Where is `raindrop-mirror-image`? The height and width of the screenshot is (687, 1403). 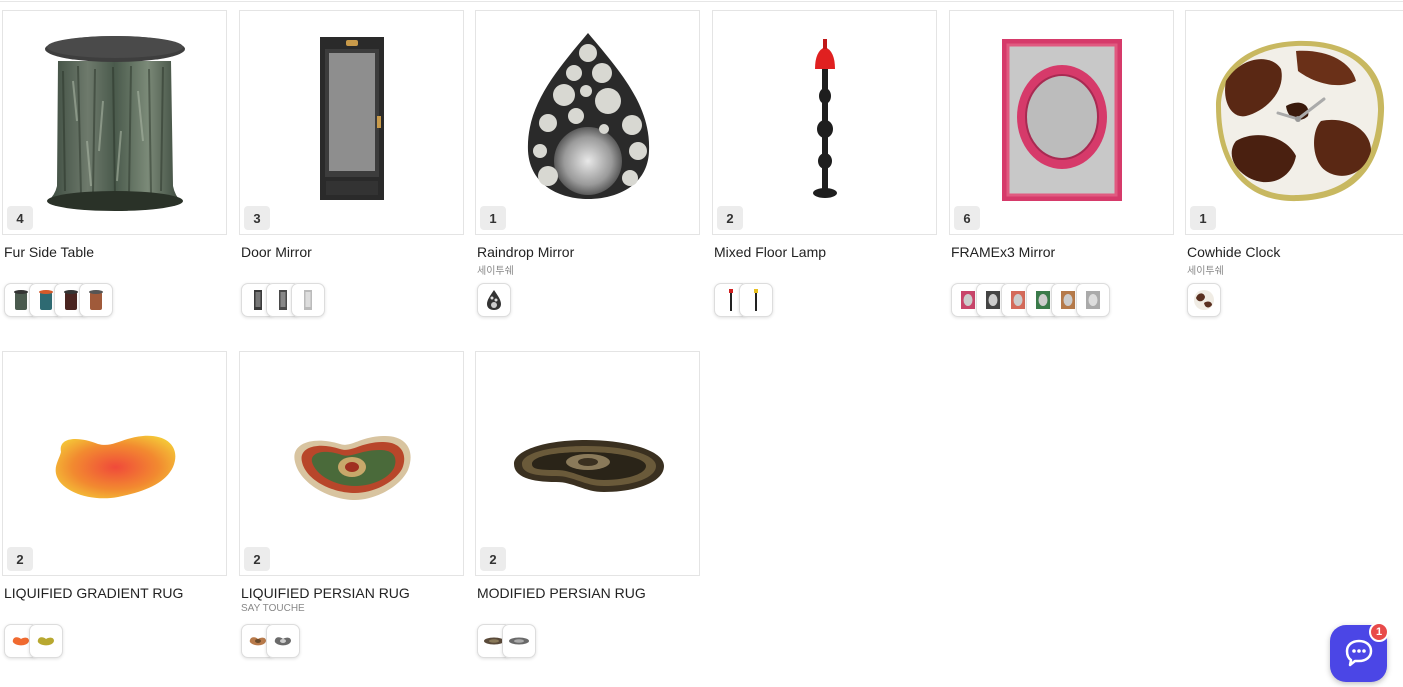
raindrop-mirror-image is located at coordinates (588, 116).